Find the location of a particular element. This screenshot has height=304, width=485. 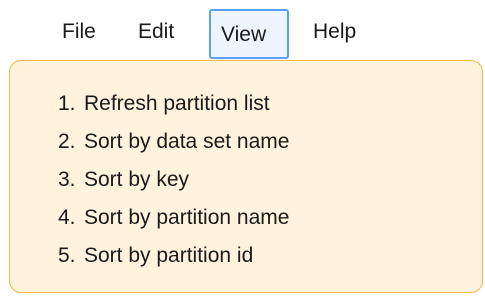

option-number: 2. is located at coordinates (67, 141).